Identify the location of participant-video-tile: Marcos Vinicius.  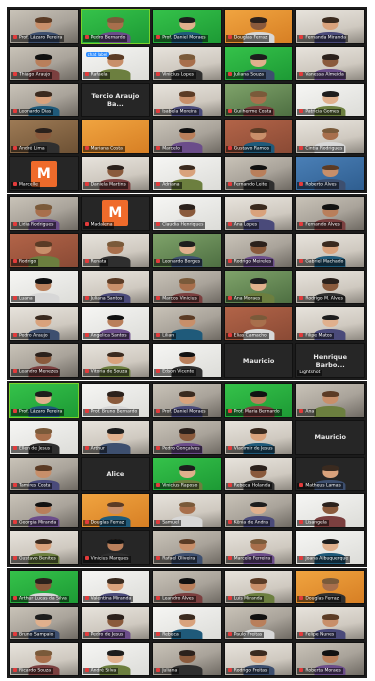
(187, 287).